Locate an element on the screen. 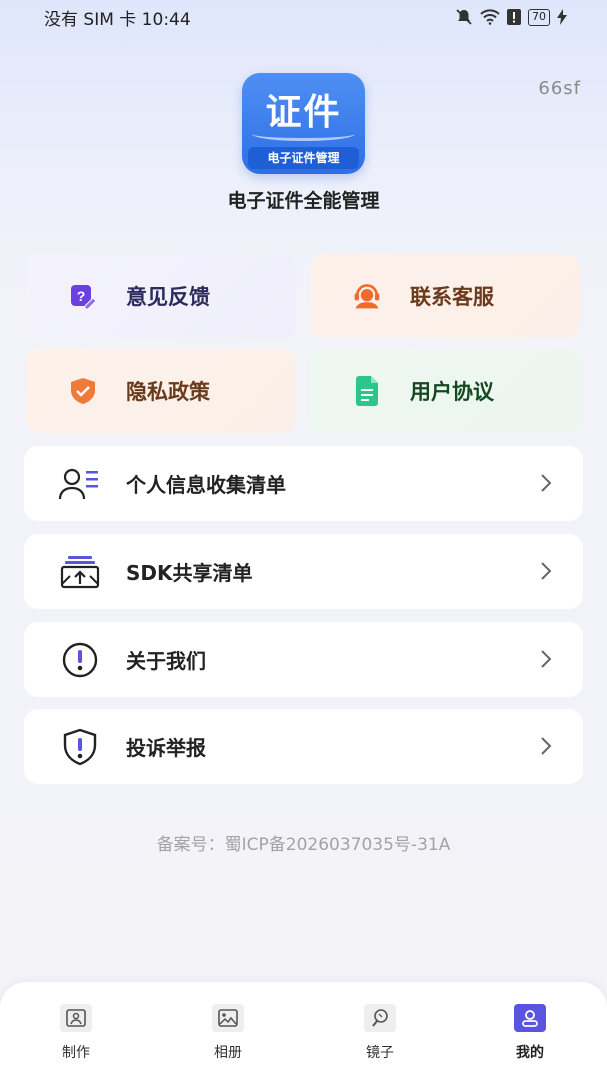  user-list-icon is located at coordinates (80, 484).